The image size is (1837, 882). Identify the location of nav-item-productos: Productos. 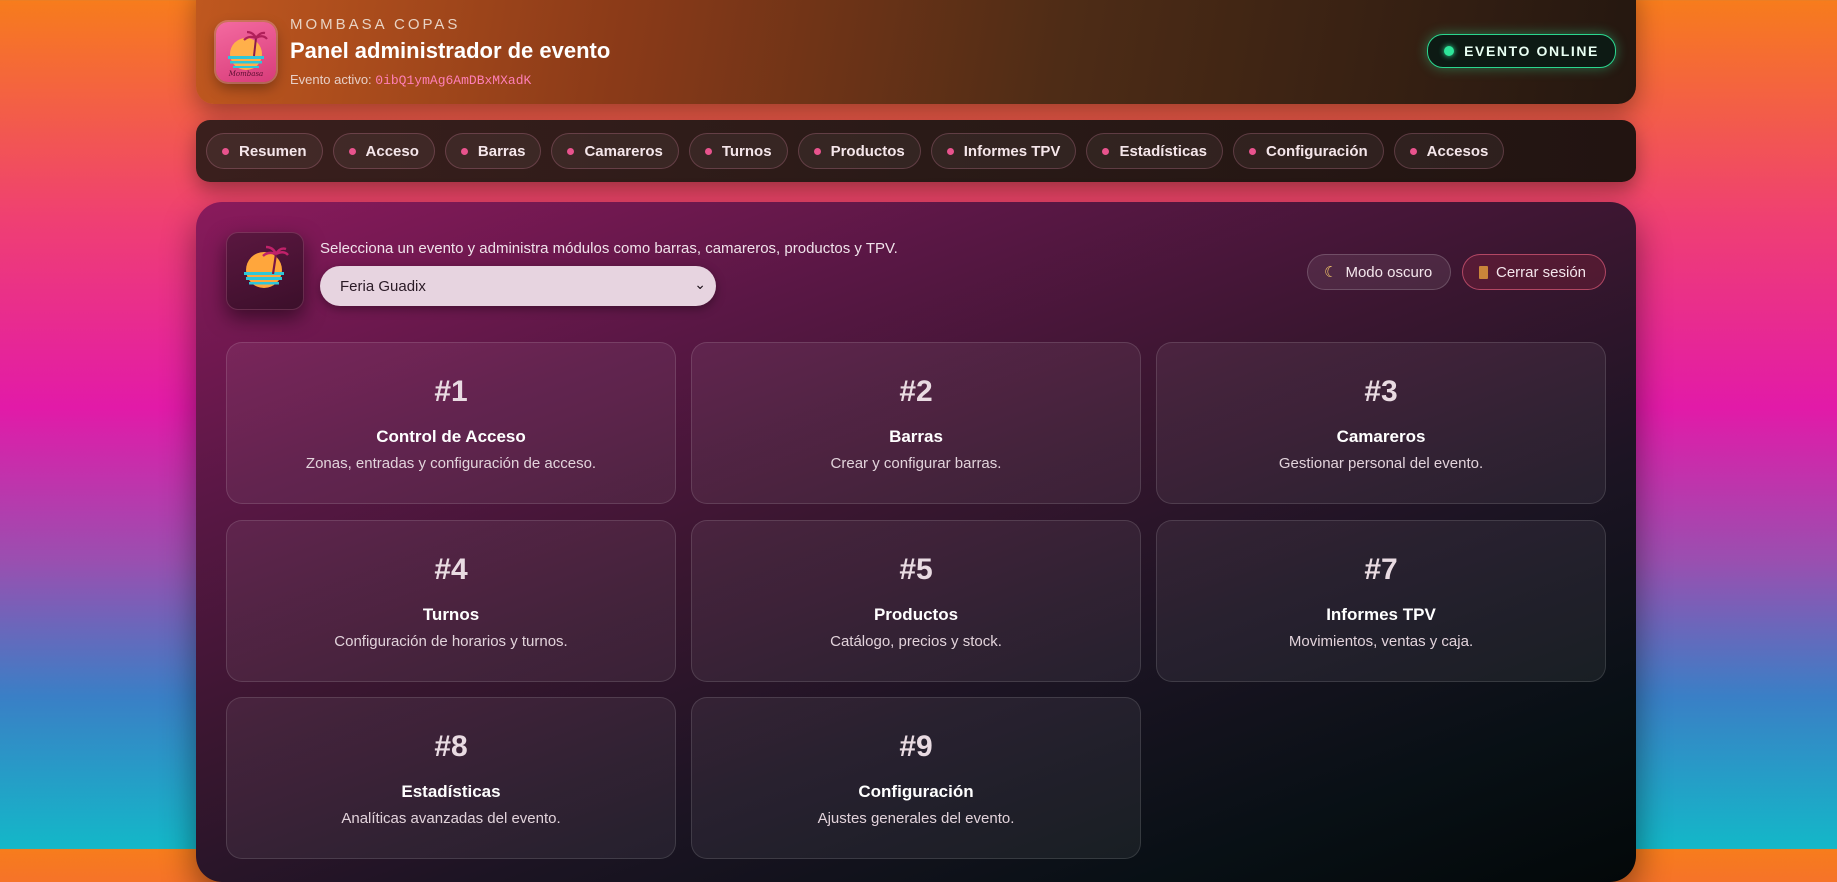
(859, 151).